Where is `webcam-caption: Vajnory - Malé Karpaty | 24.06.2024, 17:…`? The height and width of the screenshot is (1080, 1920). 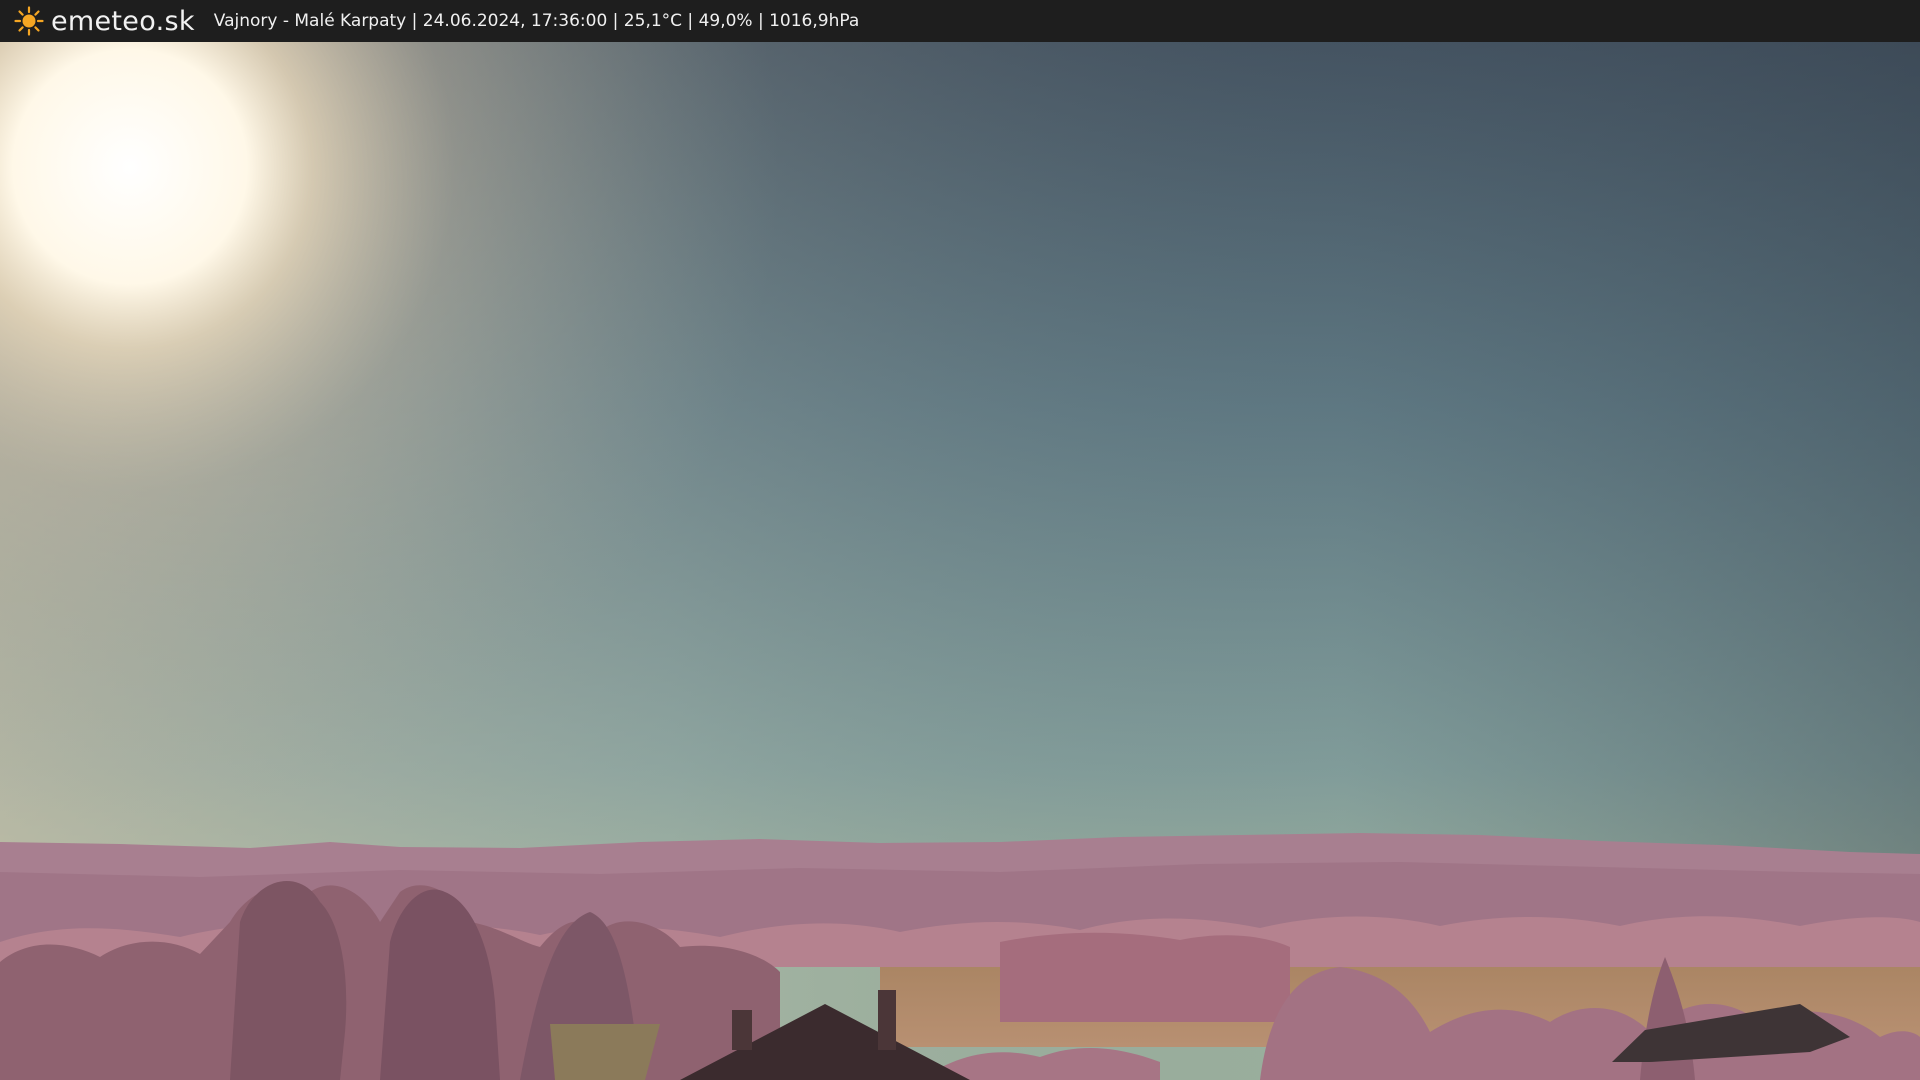 webcam-caption: Vajnory - Malé Karpaty | 24.06.2024, 17:… is located at coordinates (536, 21).